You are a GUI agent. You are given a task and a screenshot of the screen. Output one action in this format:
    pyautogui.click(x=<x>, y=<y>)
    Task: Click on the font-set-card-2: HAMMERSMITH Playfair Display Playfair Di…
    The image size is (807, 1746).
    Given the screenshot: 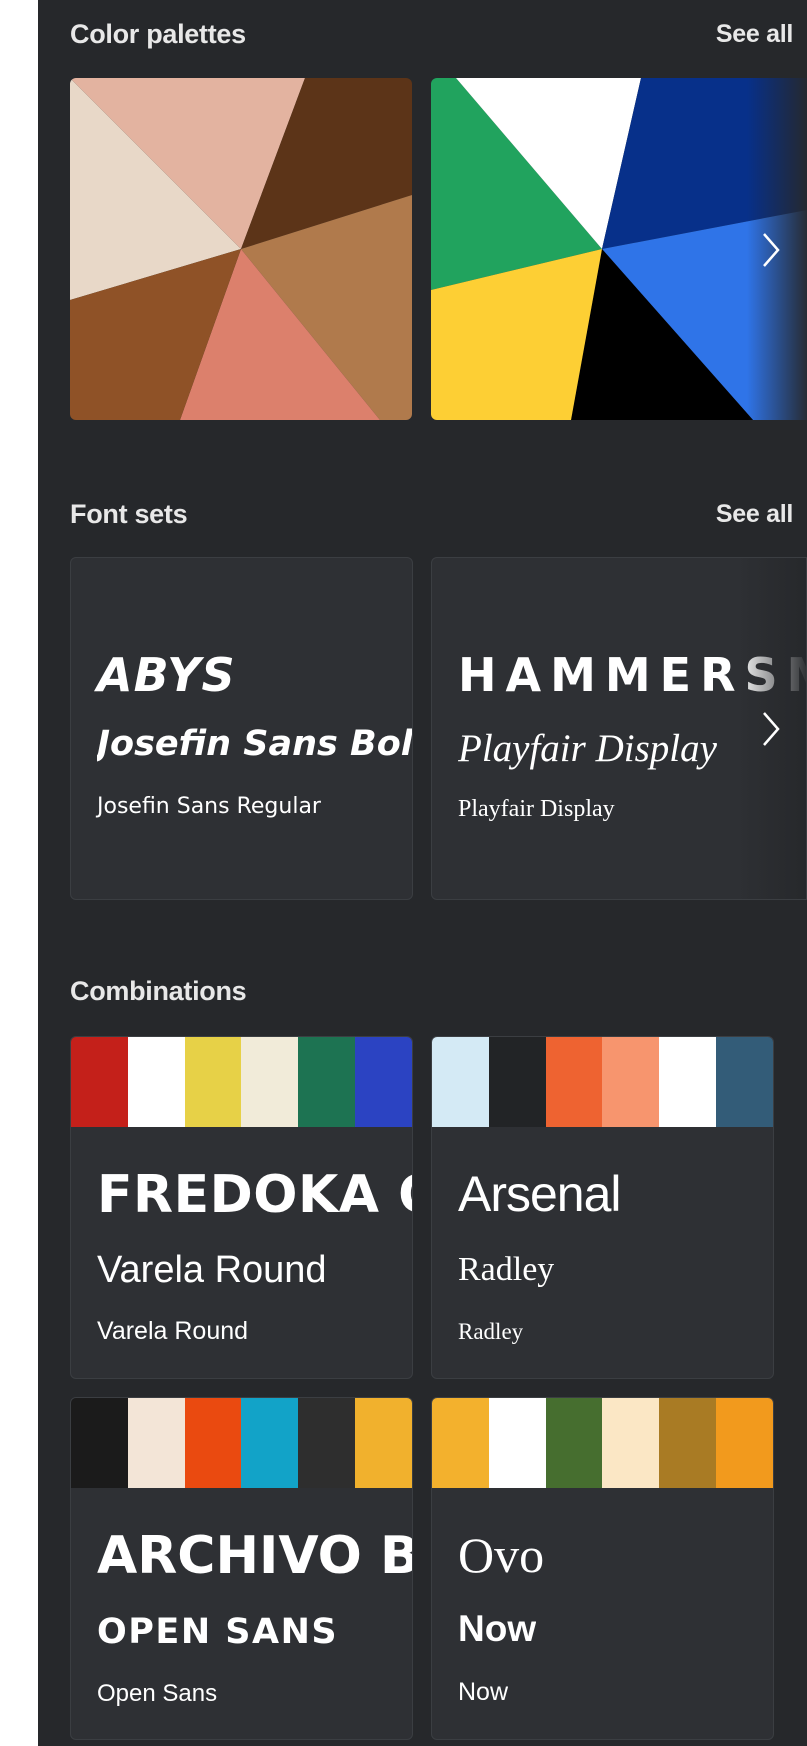 What is the action you would take?
    pyautogui.click(x=619, y=728)
    